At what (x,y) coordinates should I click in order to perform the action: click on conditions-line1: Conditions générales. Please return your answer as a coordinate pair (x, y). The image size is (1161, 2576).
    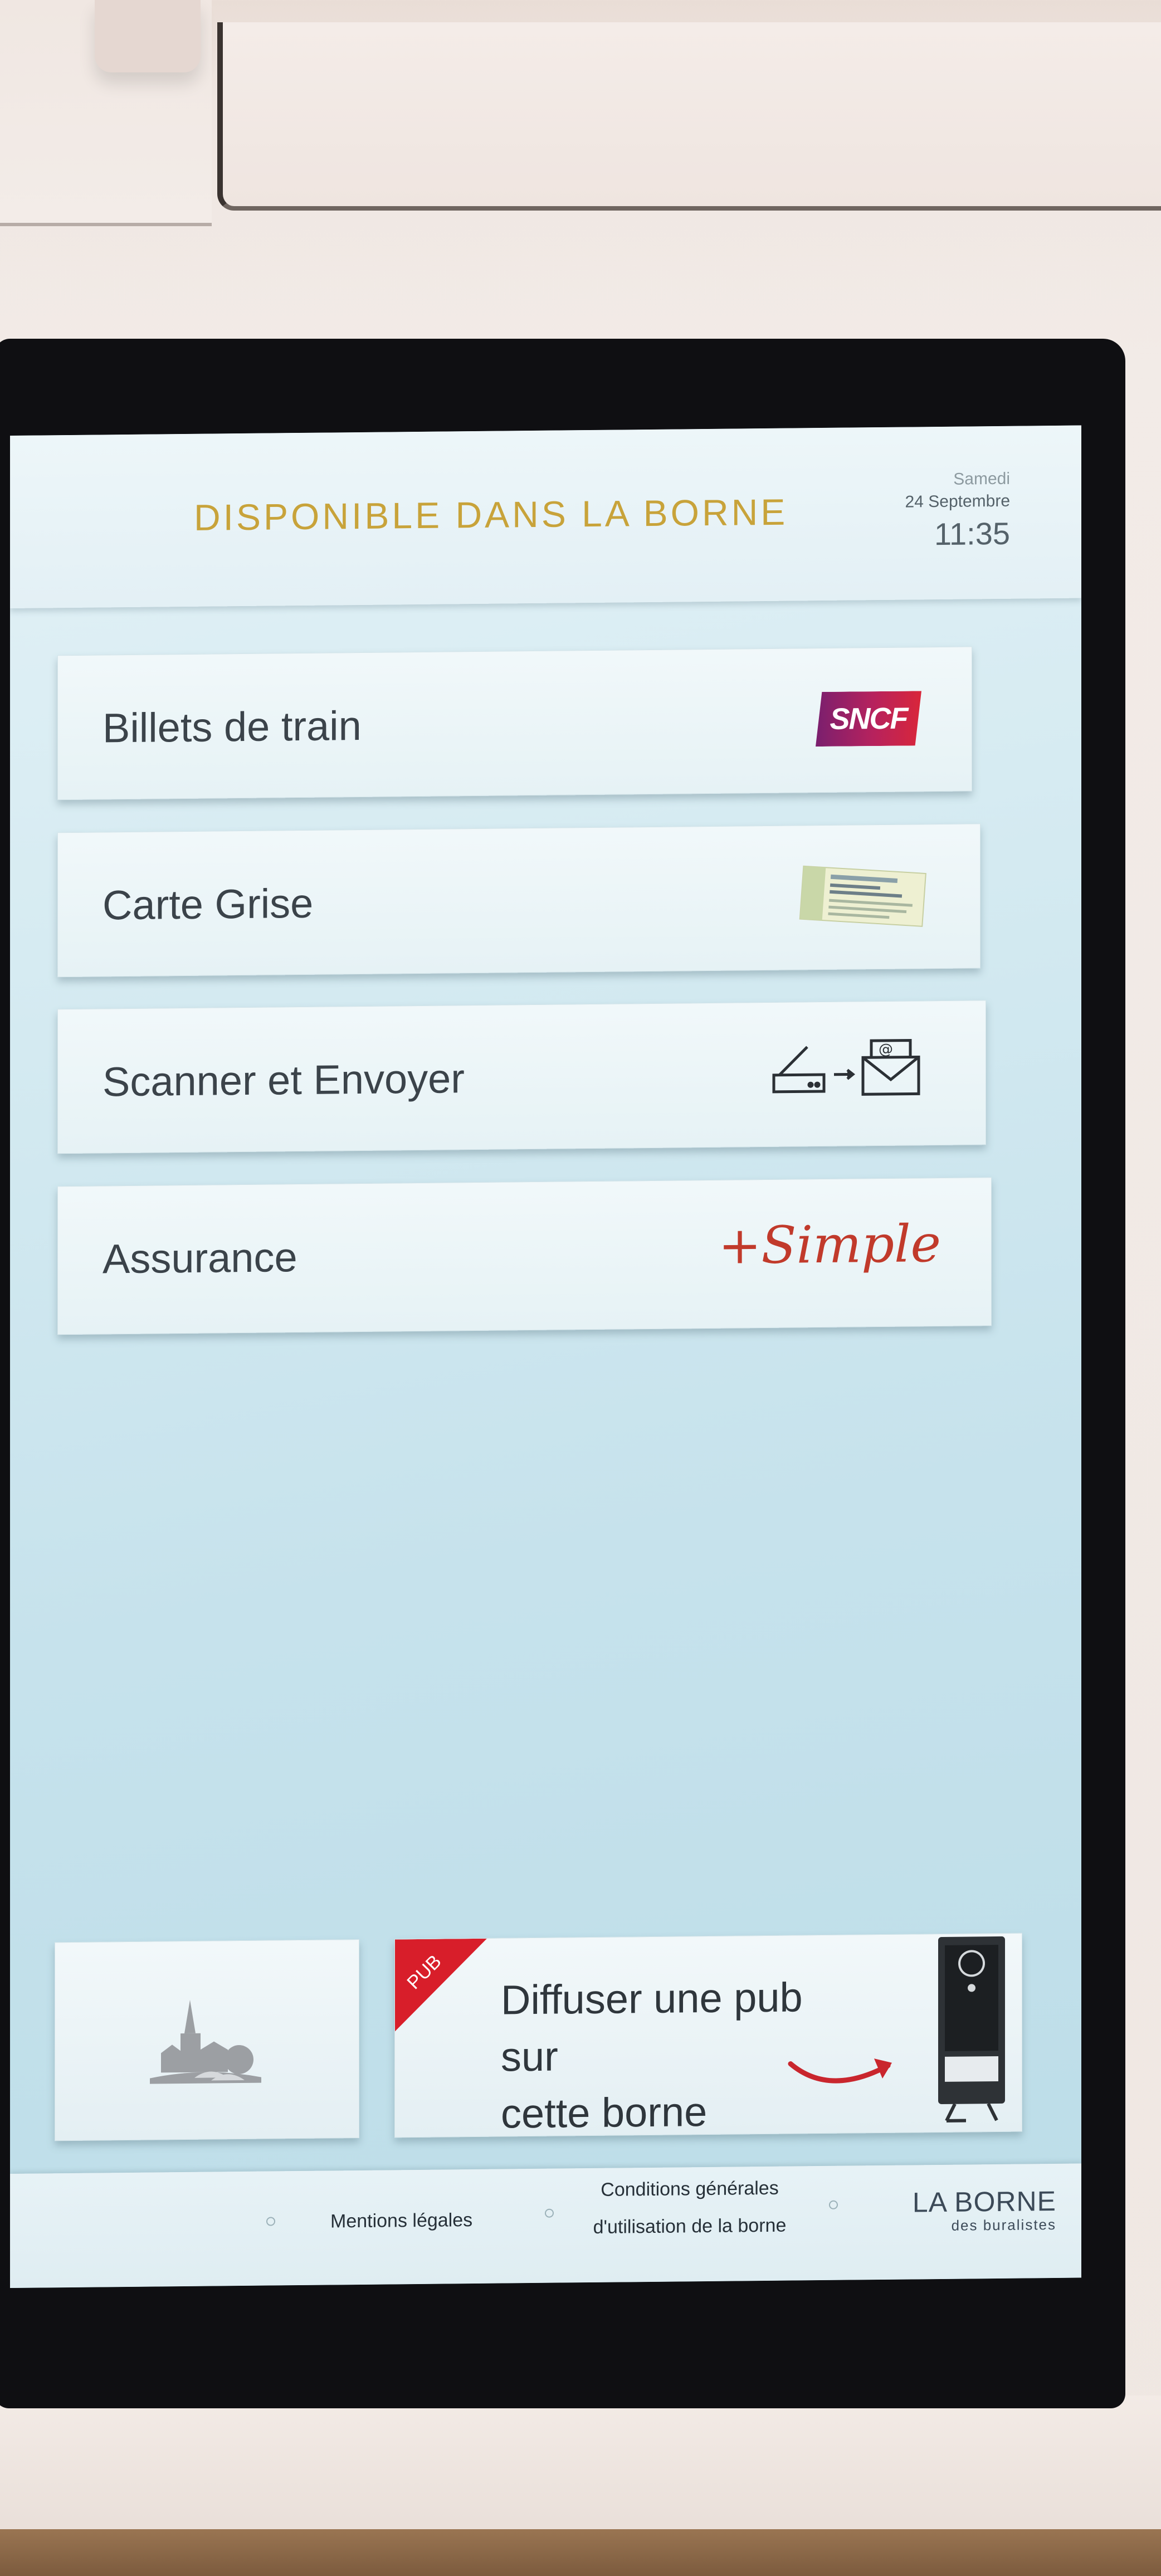
    Looking at the image, I should click on (690, 2189).